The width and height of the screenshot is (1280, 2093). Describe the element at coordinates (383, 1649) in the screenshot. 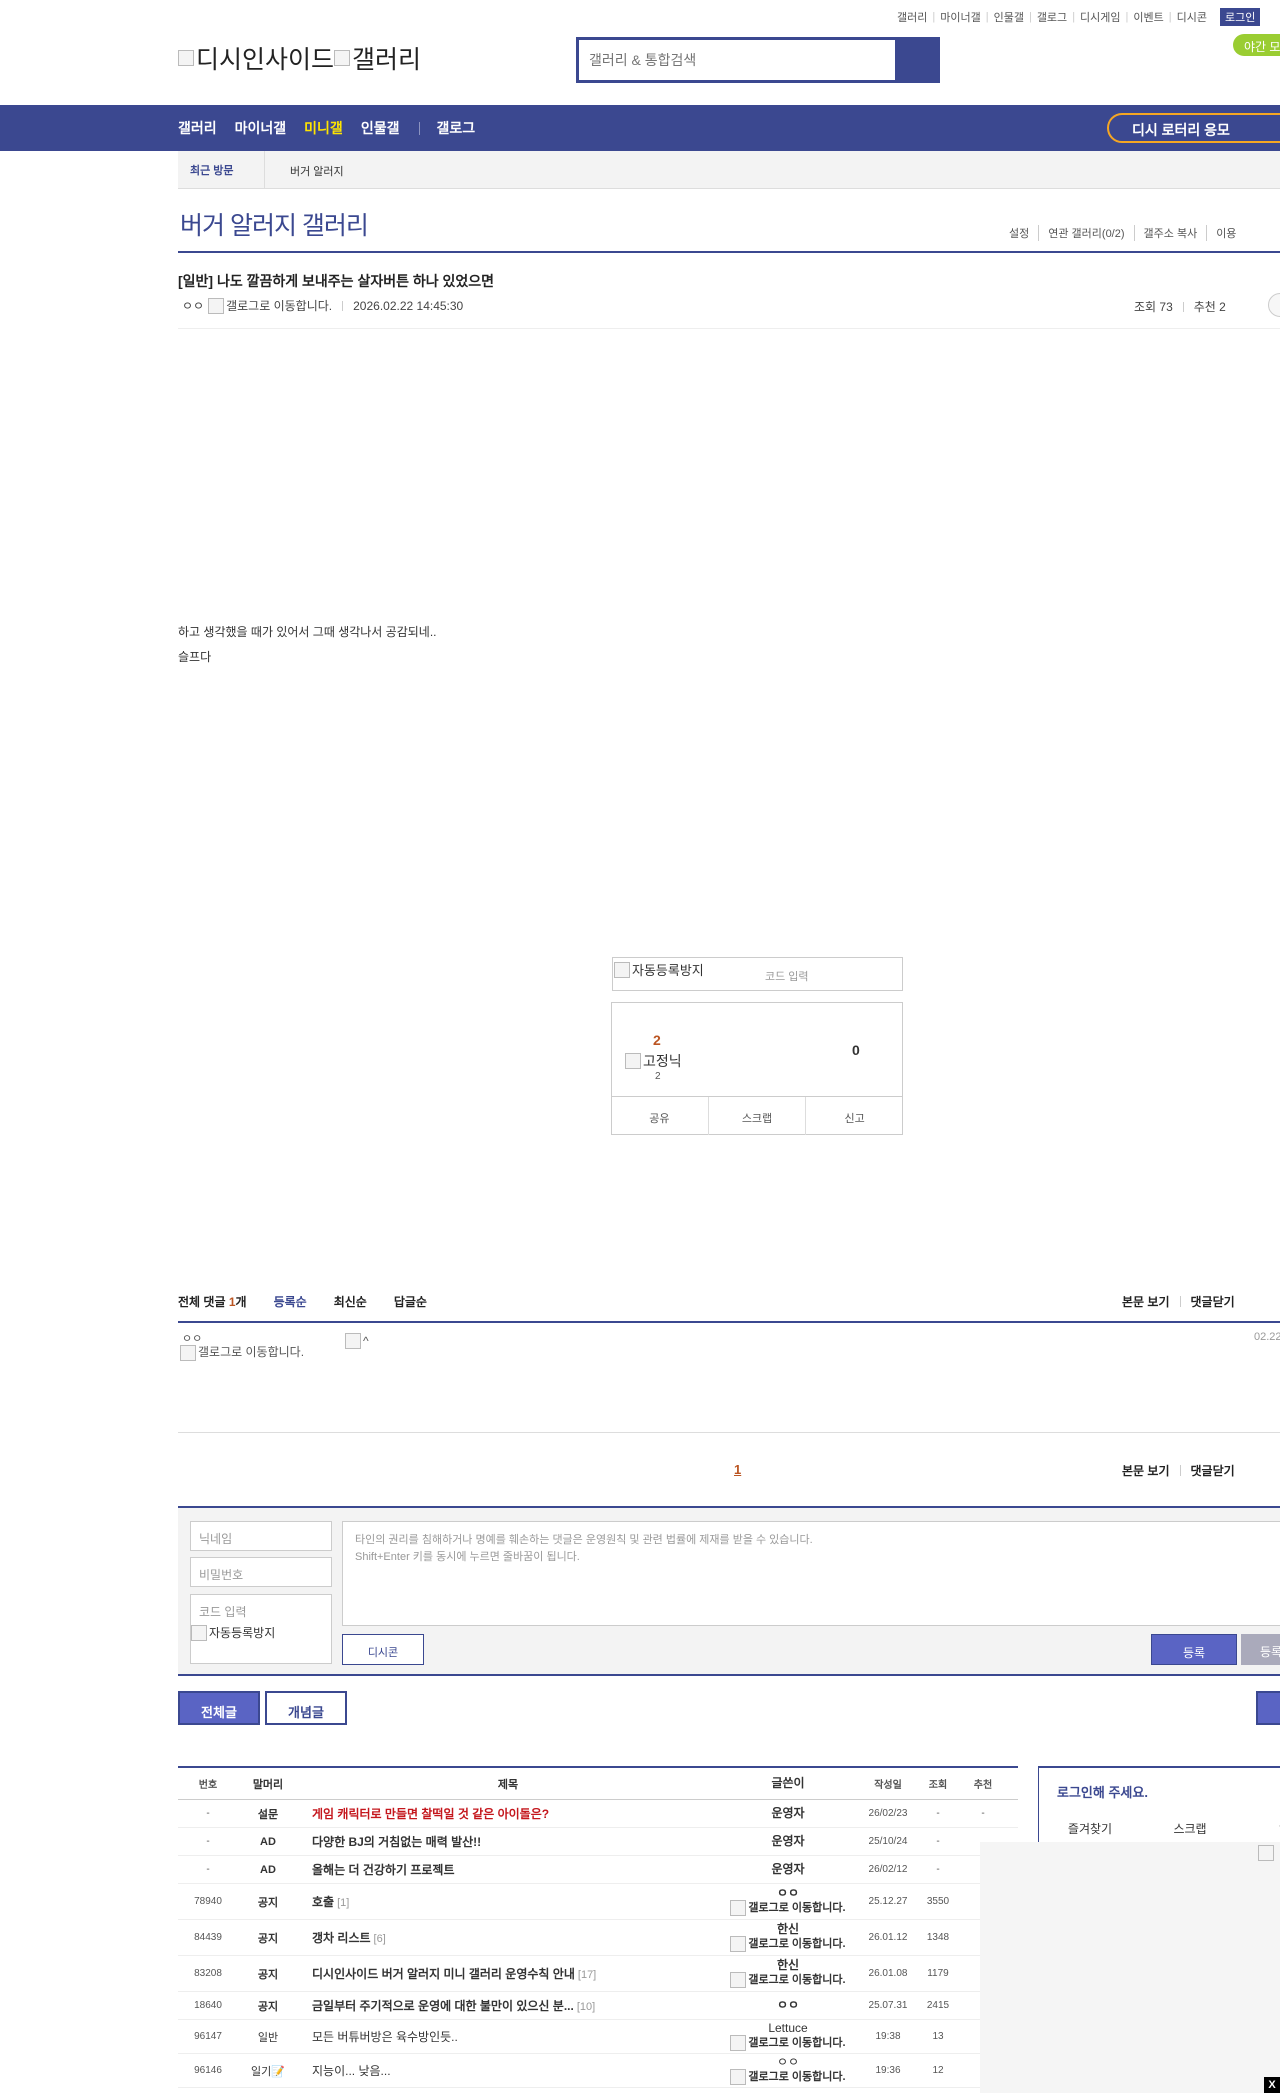

I see `dccon-button: 디시콘` at that location.